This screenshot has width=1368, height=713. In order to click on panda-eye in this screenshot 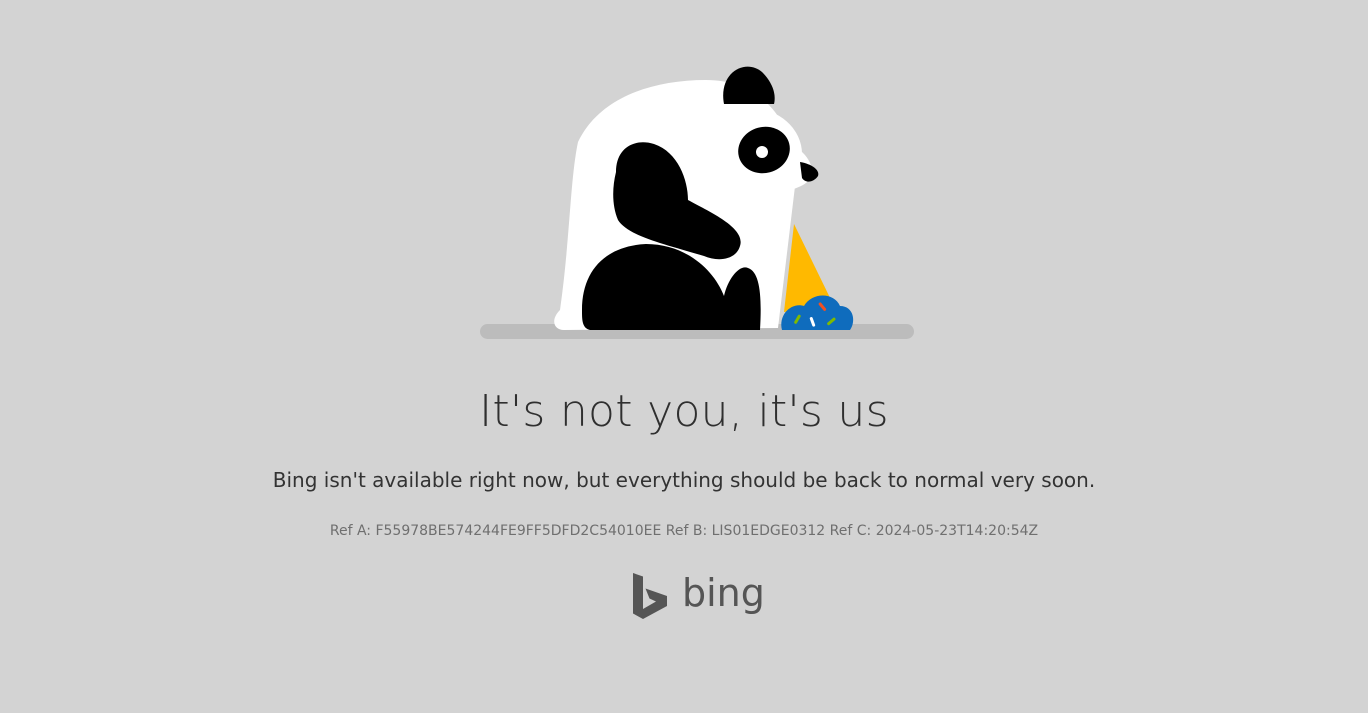, I will do `click(762, 152)`.